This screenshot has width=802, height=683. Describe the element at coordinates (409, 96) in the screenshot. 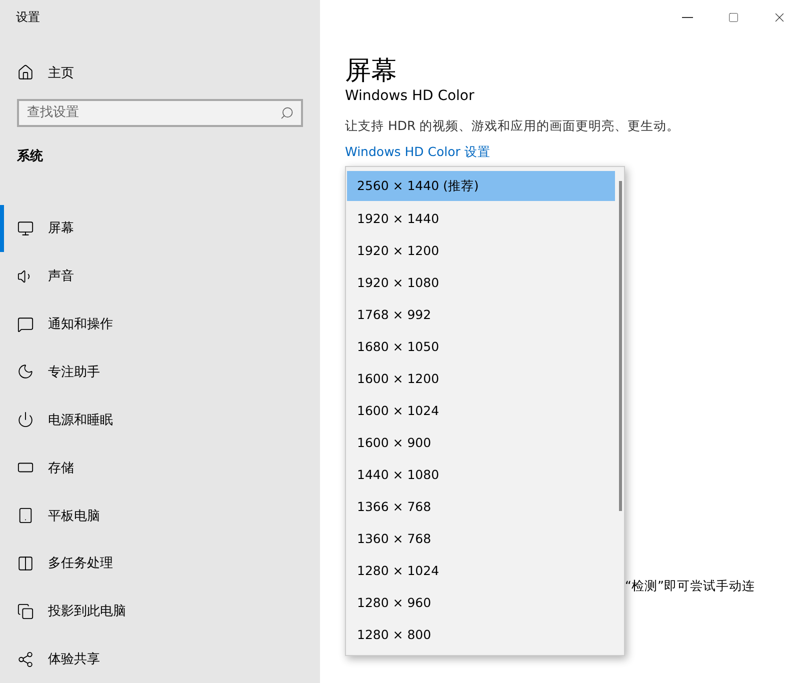

I see `section-heading: Windows HD Color` at that location.